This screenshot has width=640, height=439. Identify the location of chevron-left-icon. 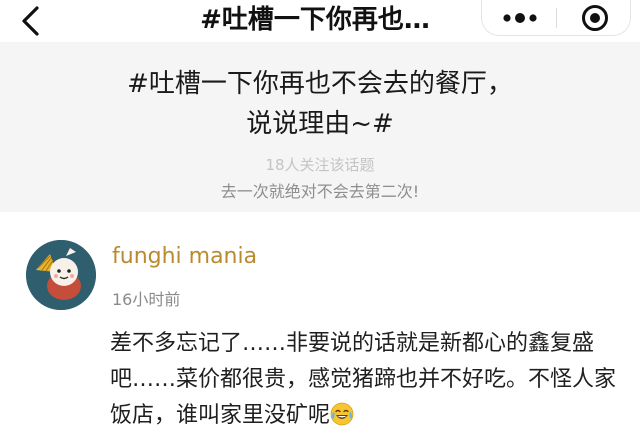
(30, 21).